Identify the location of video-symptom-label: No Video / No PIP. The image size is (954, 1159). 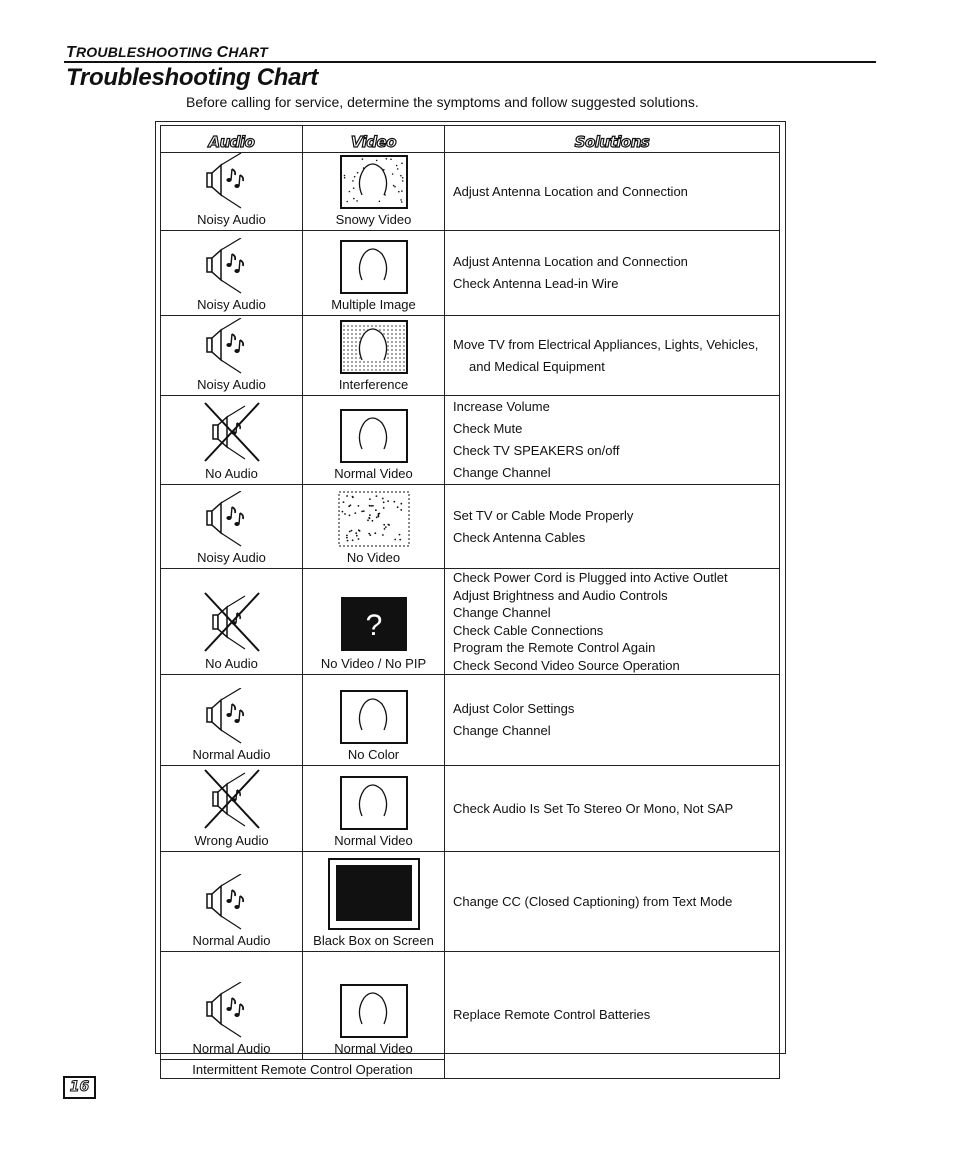
(373, 663).